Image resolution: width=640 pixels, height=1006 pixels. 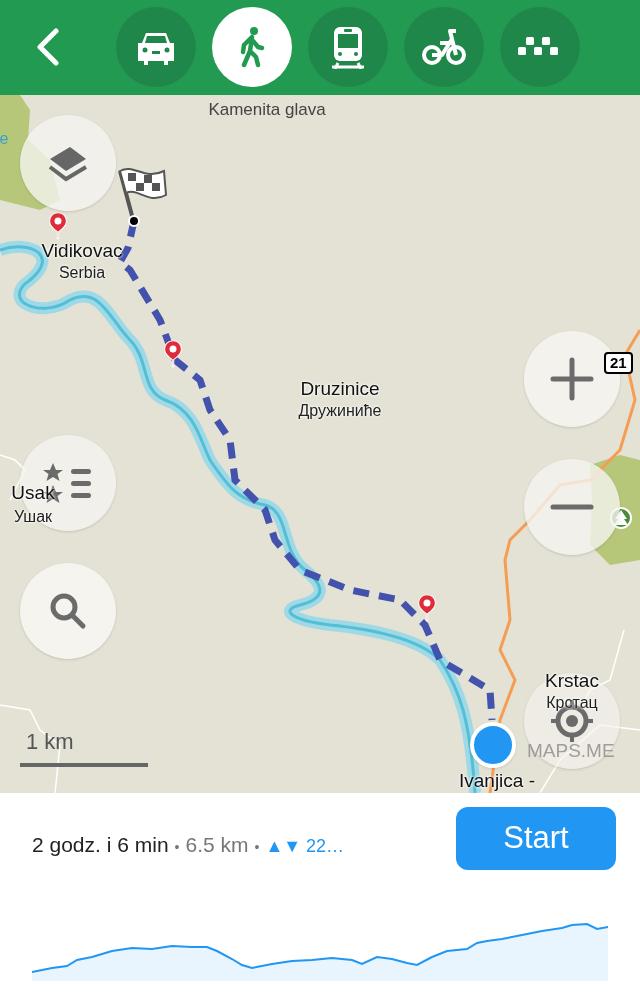 What do you see at coordinates (267, 109) in the screenshot?
I see `place-label: Kamenita glava` at bounding box center [267, 109].